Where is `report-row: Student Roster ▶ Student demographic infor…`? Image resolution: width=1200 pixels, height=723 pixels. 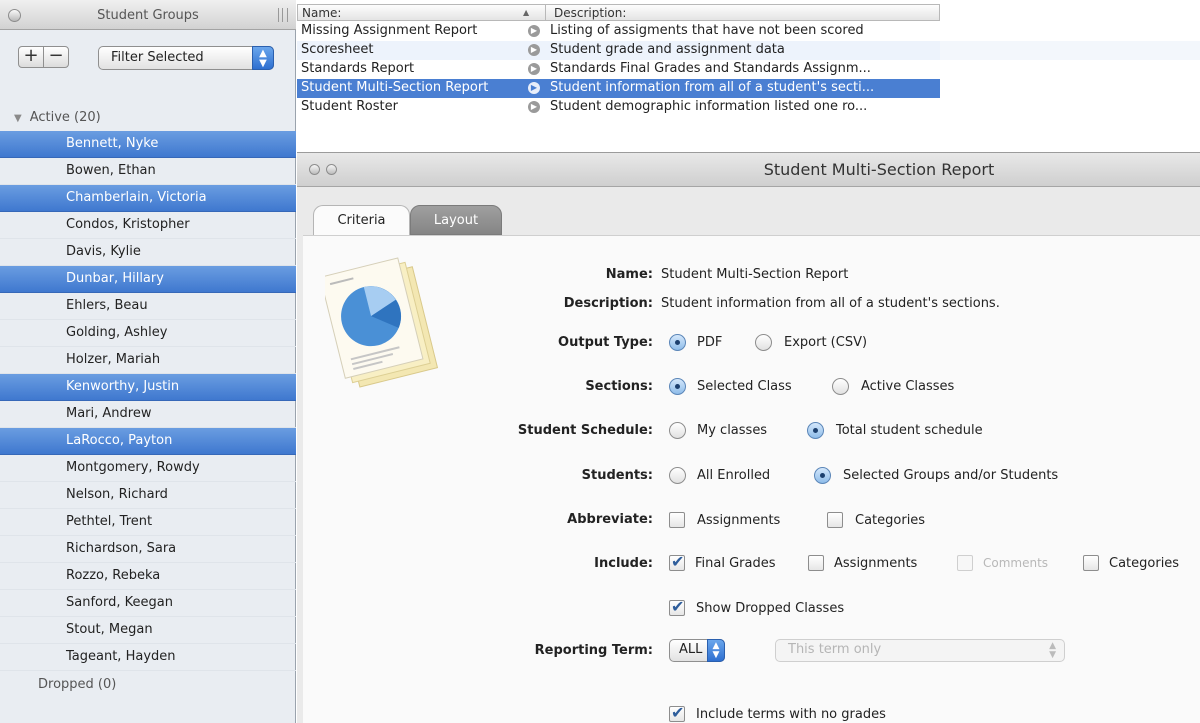
report-row: Student Roster ▶ Student demographic infor… is located at coordinates (748, 107).